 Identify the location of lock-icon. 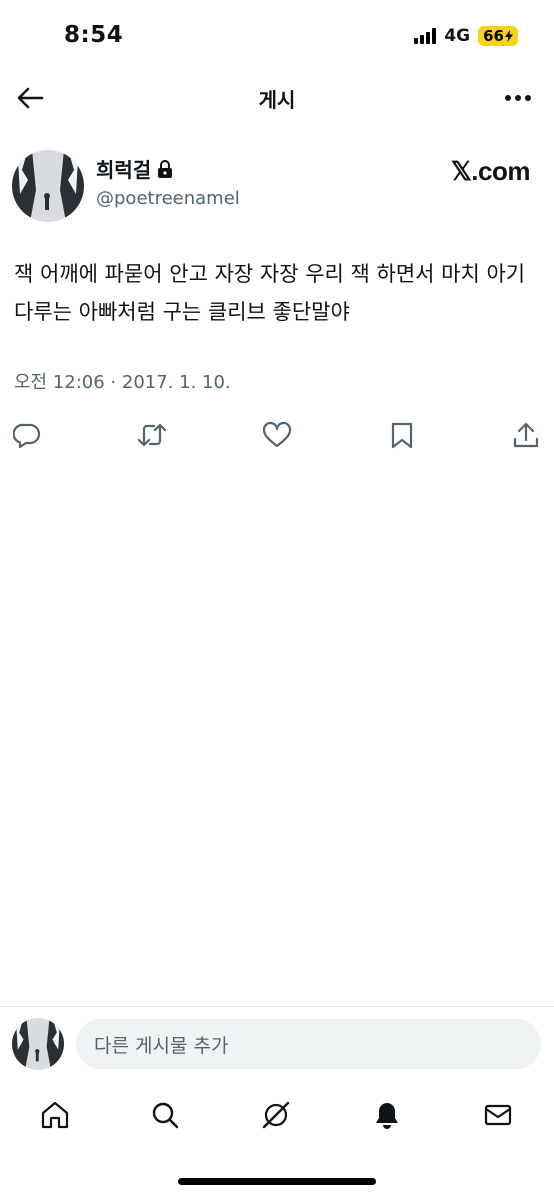
(165, 168).